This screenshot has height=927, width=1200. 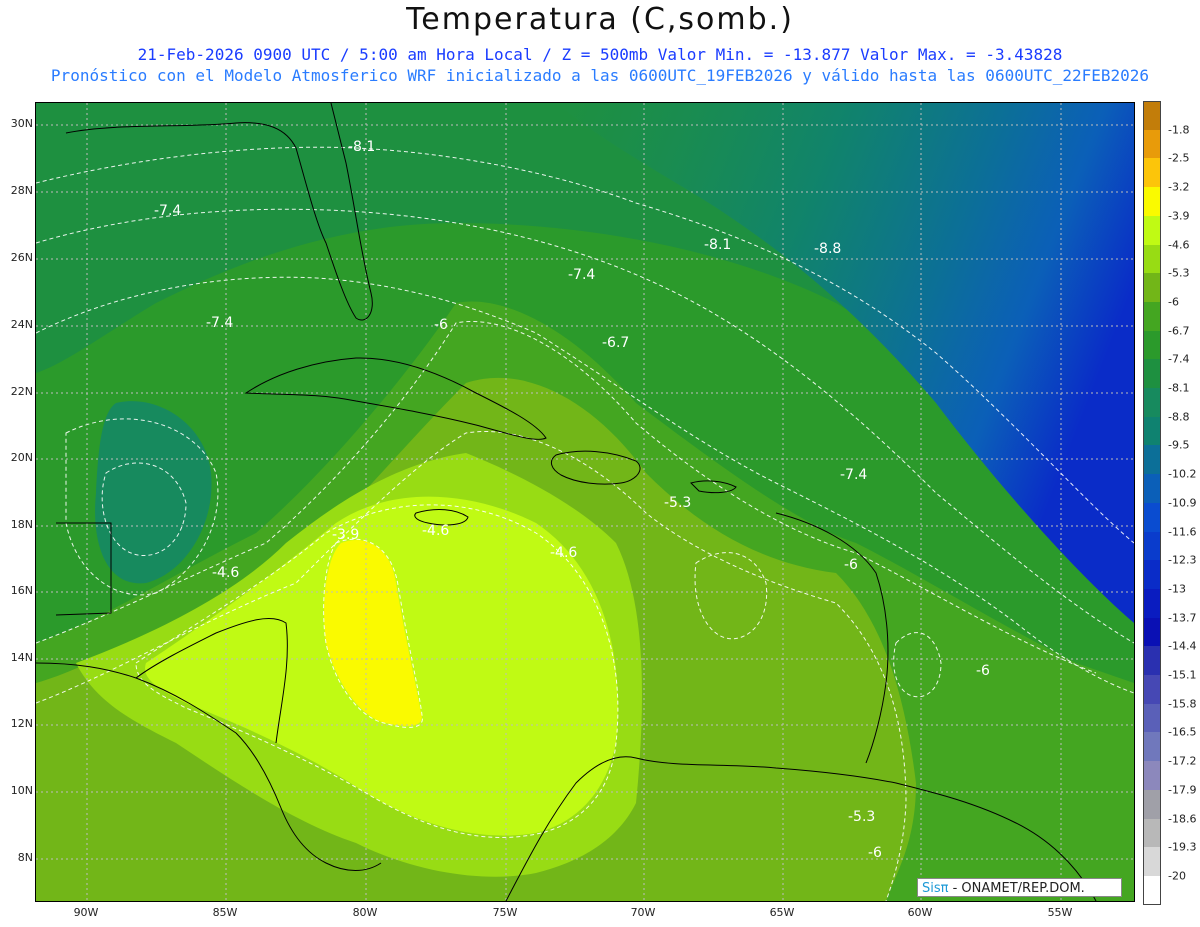 What do you see at coordinates (1177, 876) in the screenshot?
I see `colorbar-label: -20` at bounding box center [1177, 876].